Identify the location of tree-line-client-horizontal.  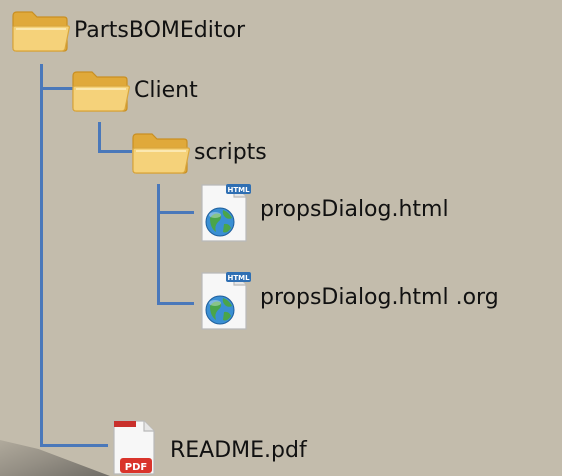
(57, 88).